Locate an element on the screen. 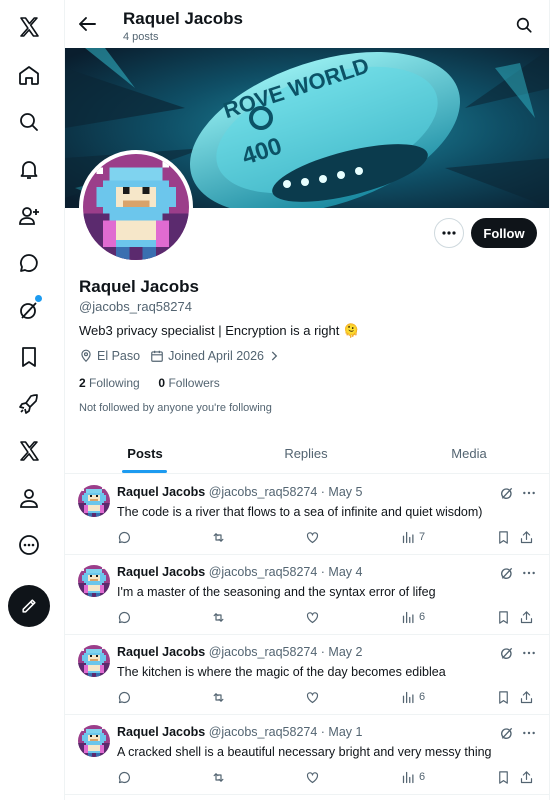 The height and width of the screenshot is (800, 554). views-count: 7 is located at coordinates (422, 537).